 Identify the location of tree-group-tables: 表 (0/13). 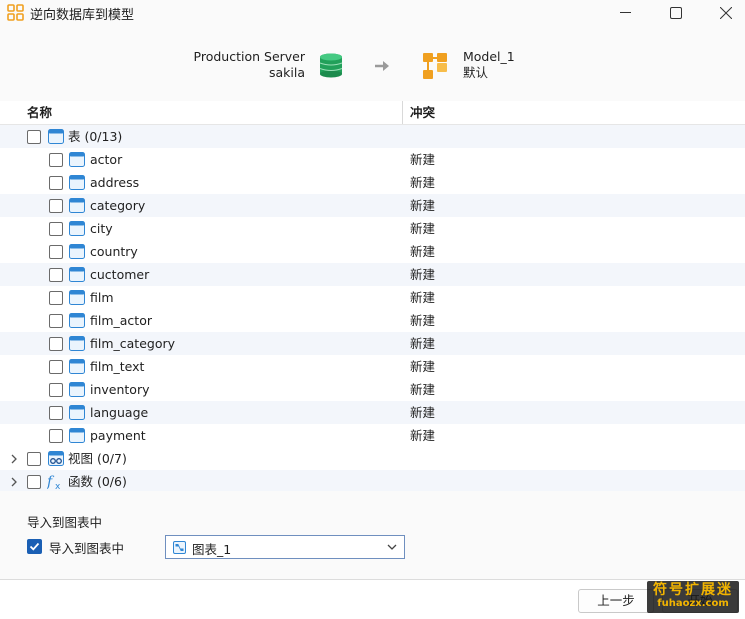
(372, 136).